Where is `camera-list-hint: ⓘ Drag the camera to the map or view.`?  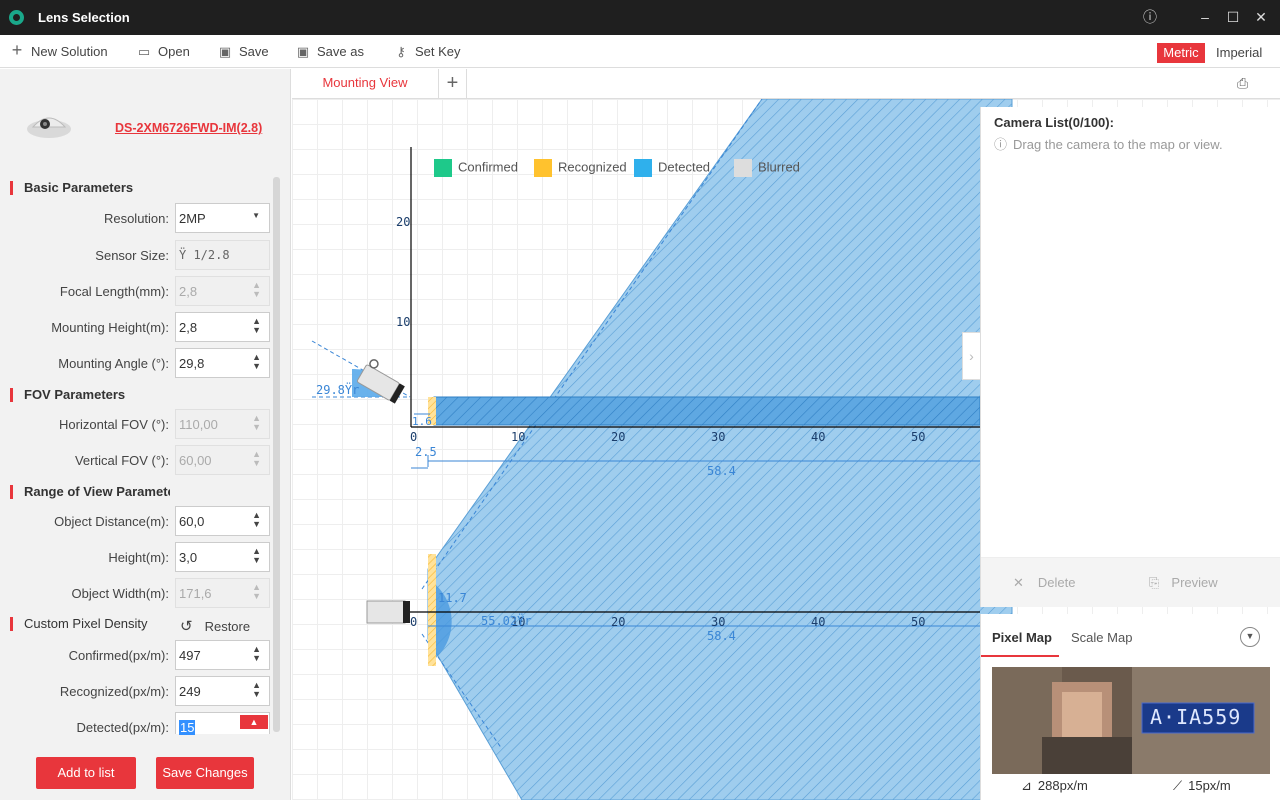
camera-list-hint: ⓘ Drag the camera to the map or view. is located at coordinates (1108, 144).